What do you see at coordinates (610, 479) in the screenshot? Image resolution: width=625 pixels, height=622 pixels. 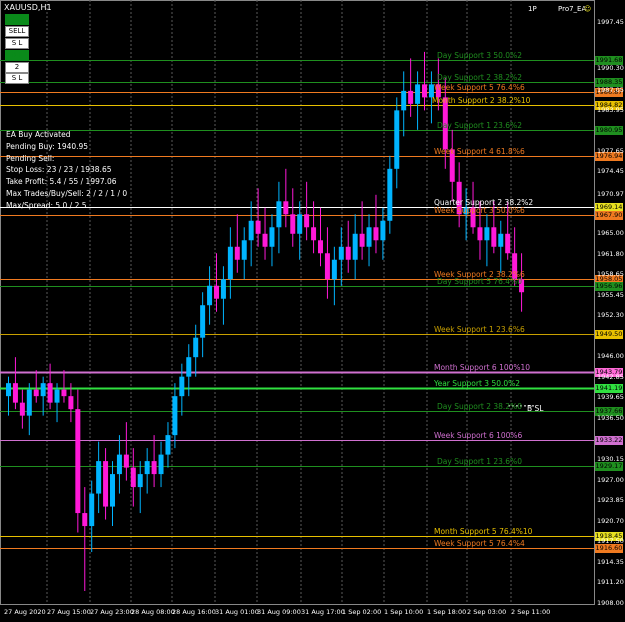 I see `price-axis-label: 1927.00` at bounding box center [610, 479].